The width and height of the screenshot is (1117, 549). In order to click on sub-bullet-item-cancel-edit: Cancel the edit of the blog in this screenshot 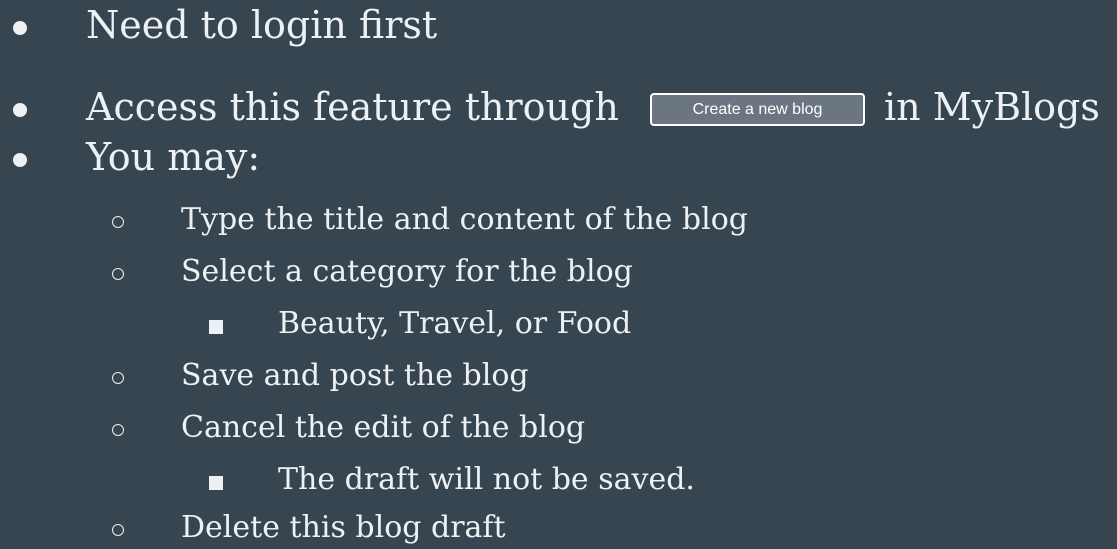, I will do `click(558, 431)`.